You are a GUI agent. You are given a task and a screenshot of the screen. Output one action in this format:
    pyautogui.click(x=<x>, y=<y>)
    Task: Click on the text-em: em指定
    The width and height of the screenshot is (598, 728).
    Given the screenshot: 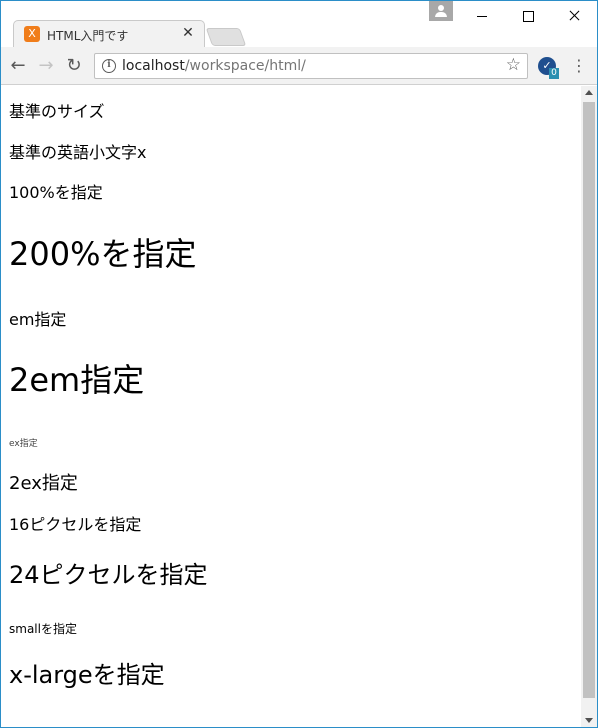 What is the action you would take?
    pyautogui.click(x=38, y=319)
    